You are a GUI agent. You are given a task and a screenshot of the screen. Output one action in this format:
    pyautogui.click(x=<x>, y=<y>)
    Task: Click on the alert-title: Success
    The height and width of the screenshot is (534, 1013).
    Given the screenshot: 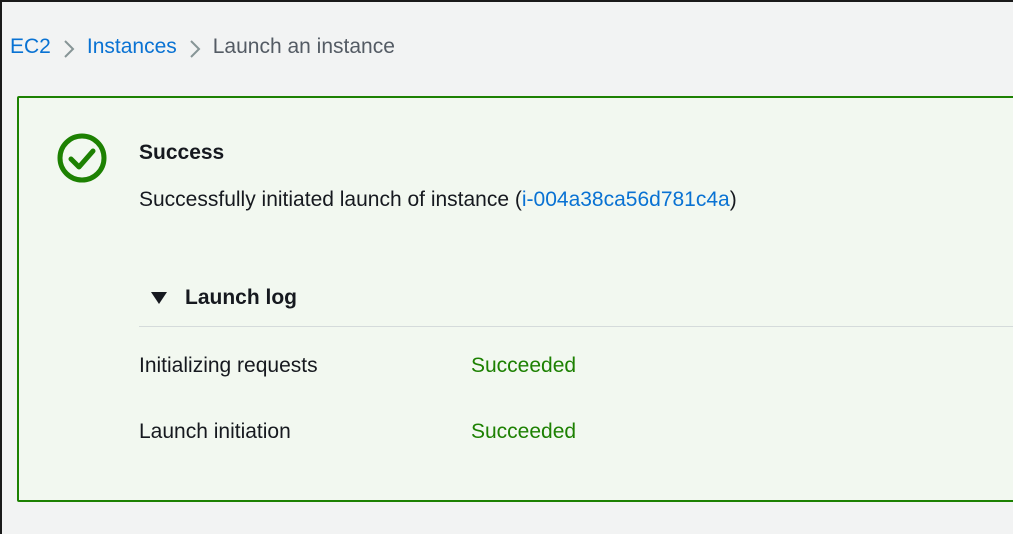 What is the action you would take?
    pyautogui.click(x=182, y=152)
    